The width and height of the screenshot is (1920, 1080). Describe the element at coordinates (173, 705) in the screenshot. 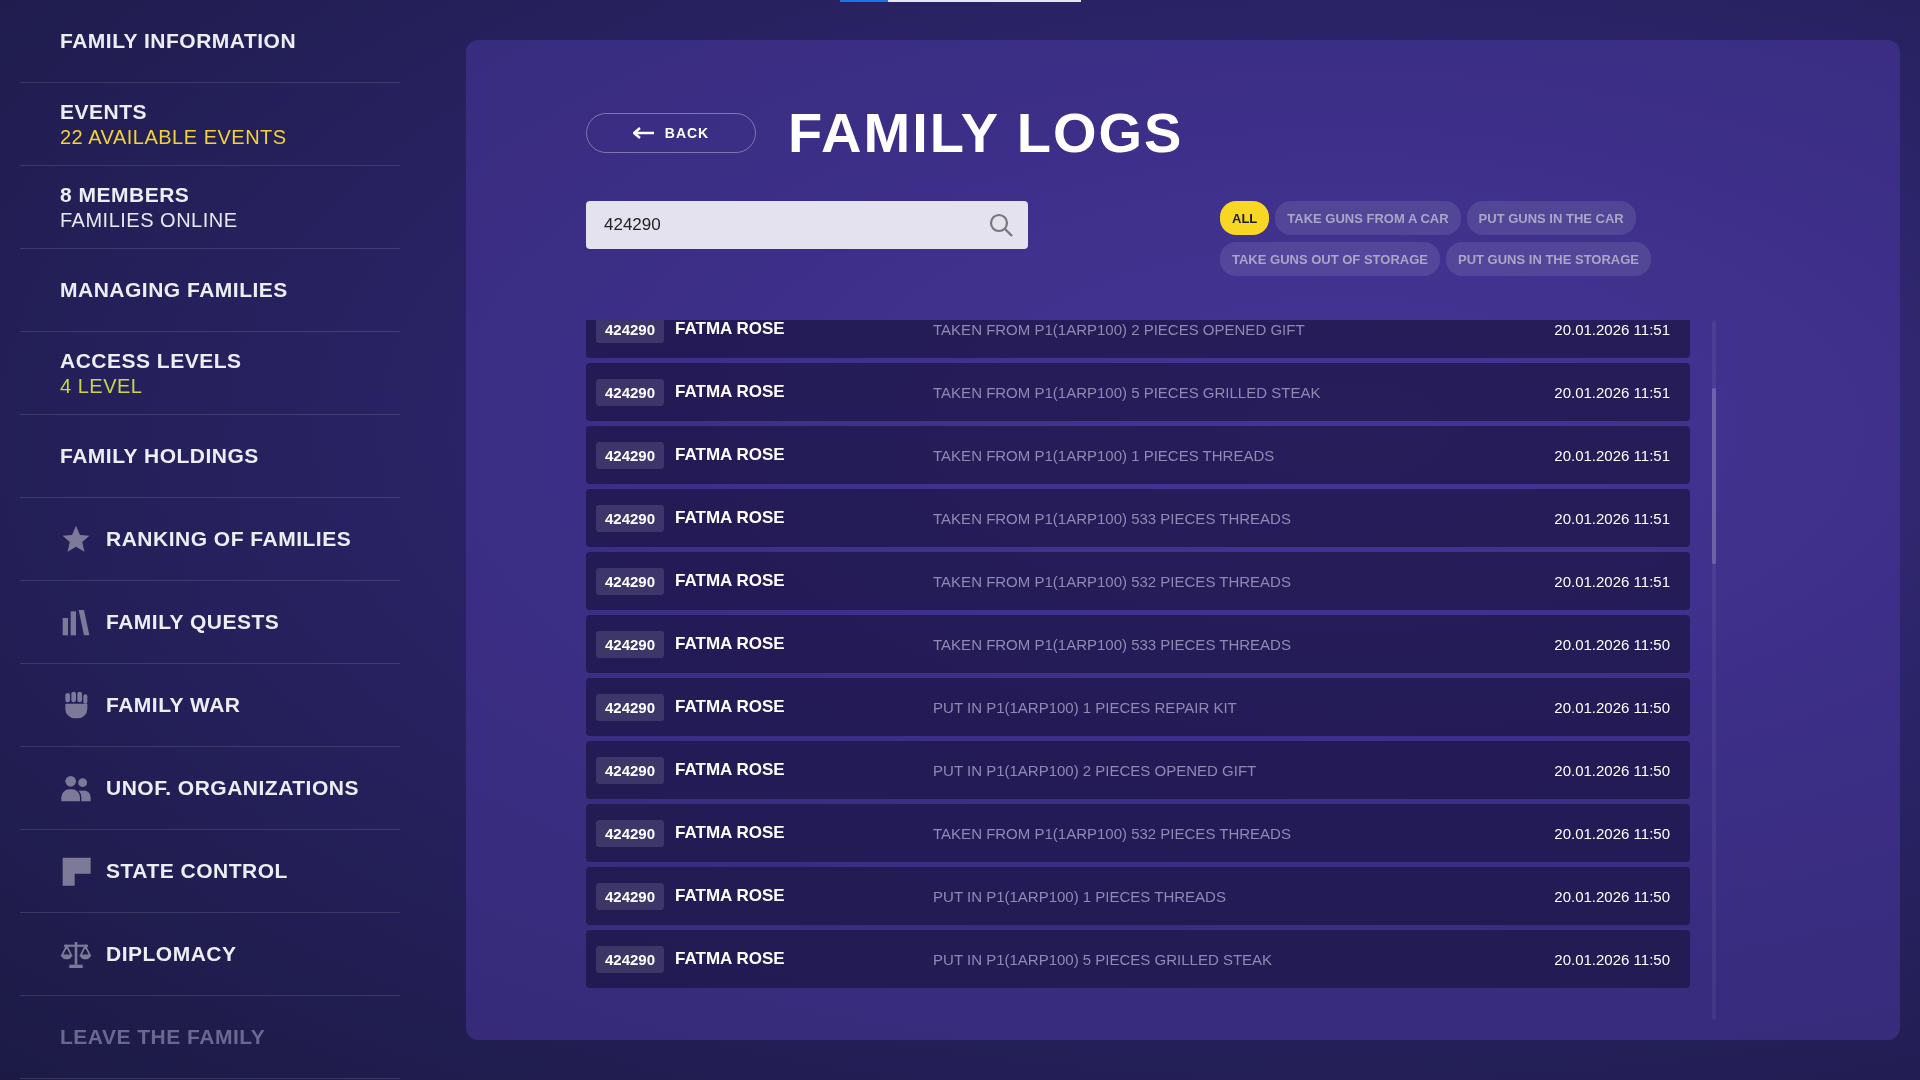

I see `sidebar-item: FAMILY WAR` at that location.